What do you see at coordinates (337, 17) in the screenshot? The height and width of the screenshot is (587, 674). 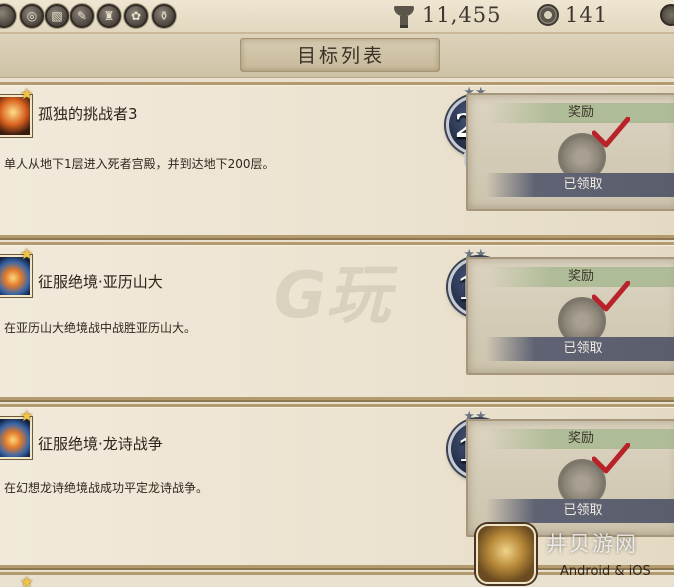 I see `top-bar: ◎ ▧ ✎ ♜ ✿ ⚱ 11,455 141` at bounding box center [337, 17].